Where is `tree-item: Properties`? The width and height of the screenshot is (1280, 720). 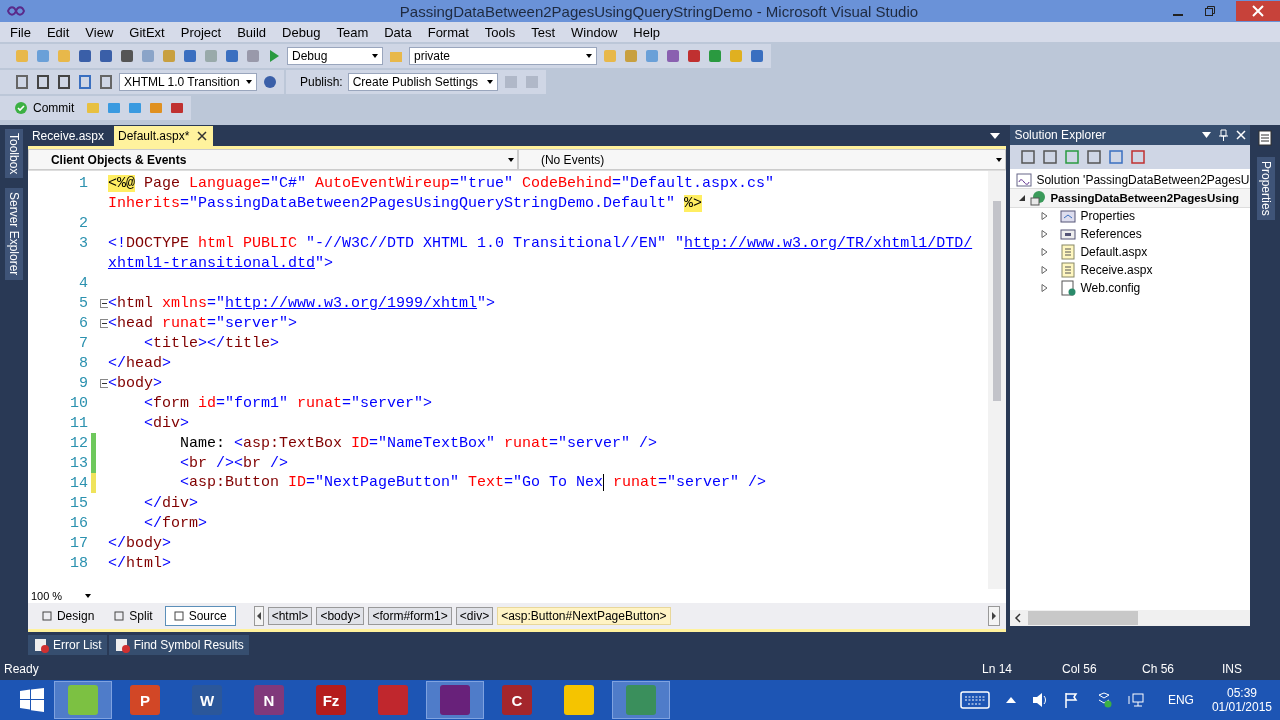 tree-item: Properties is located at coordinates (1108, 216).